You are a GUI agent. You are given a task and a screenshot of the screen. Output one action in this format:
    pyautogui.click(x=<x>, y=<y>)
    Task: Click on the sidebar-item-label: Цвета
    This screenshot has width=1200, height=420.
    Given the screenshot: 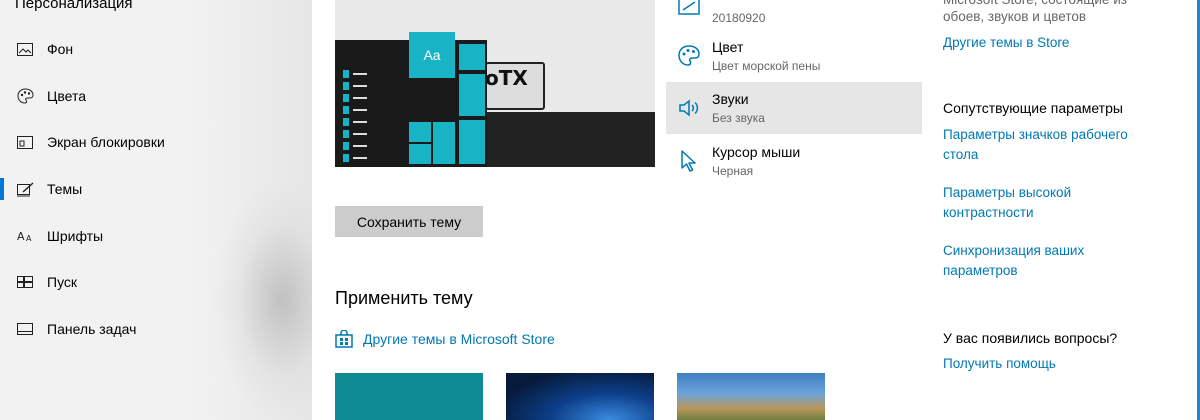 What is the action you would take?
    pyautogui.click(x=66, y=96)
    